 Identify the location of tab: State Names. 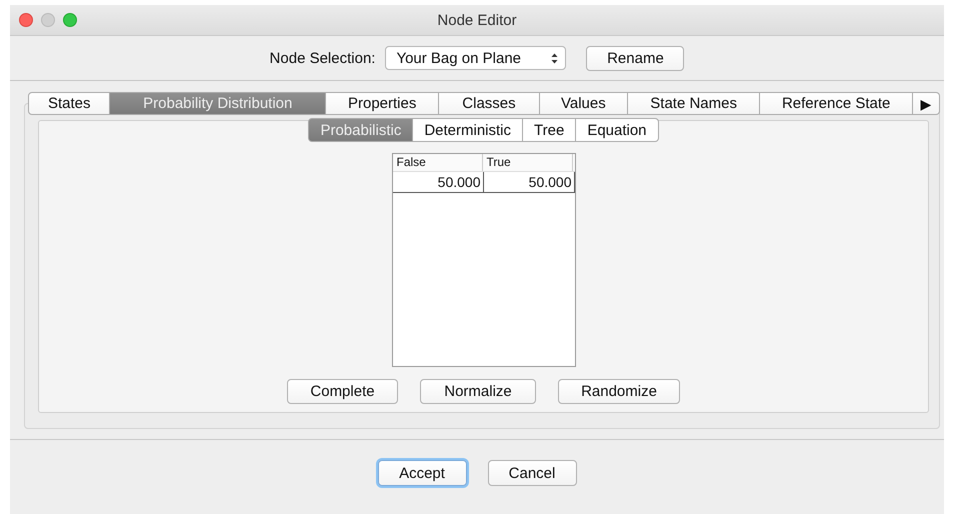
(694, 103).